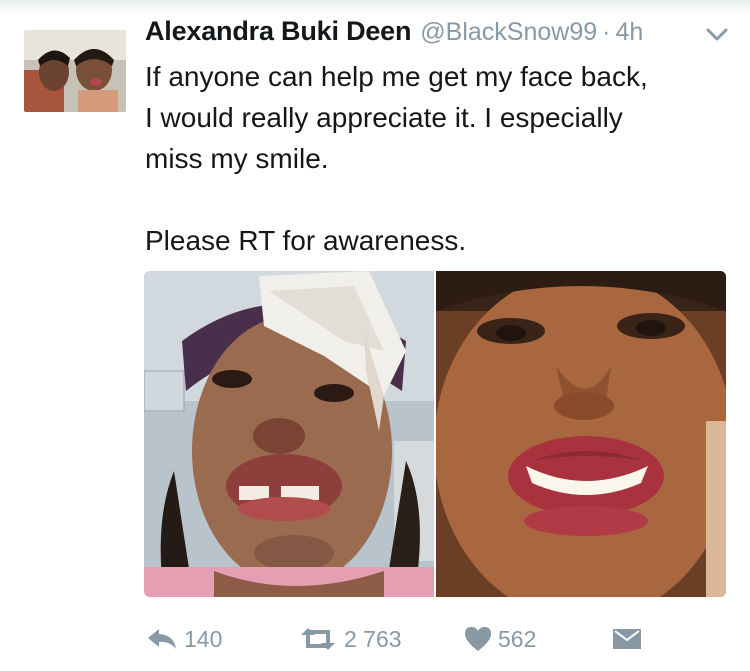 This screenshot has width=750, height=671. What do you see at coordinates (517, 638) in the screenshot?
I see `like-count: 562` at bounding box center [517, 638].